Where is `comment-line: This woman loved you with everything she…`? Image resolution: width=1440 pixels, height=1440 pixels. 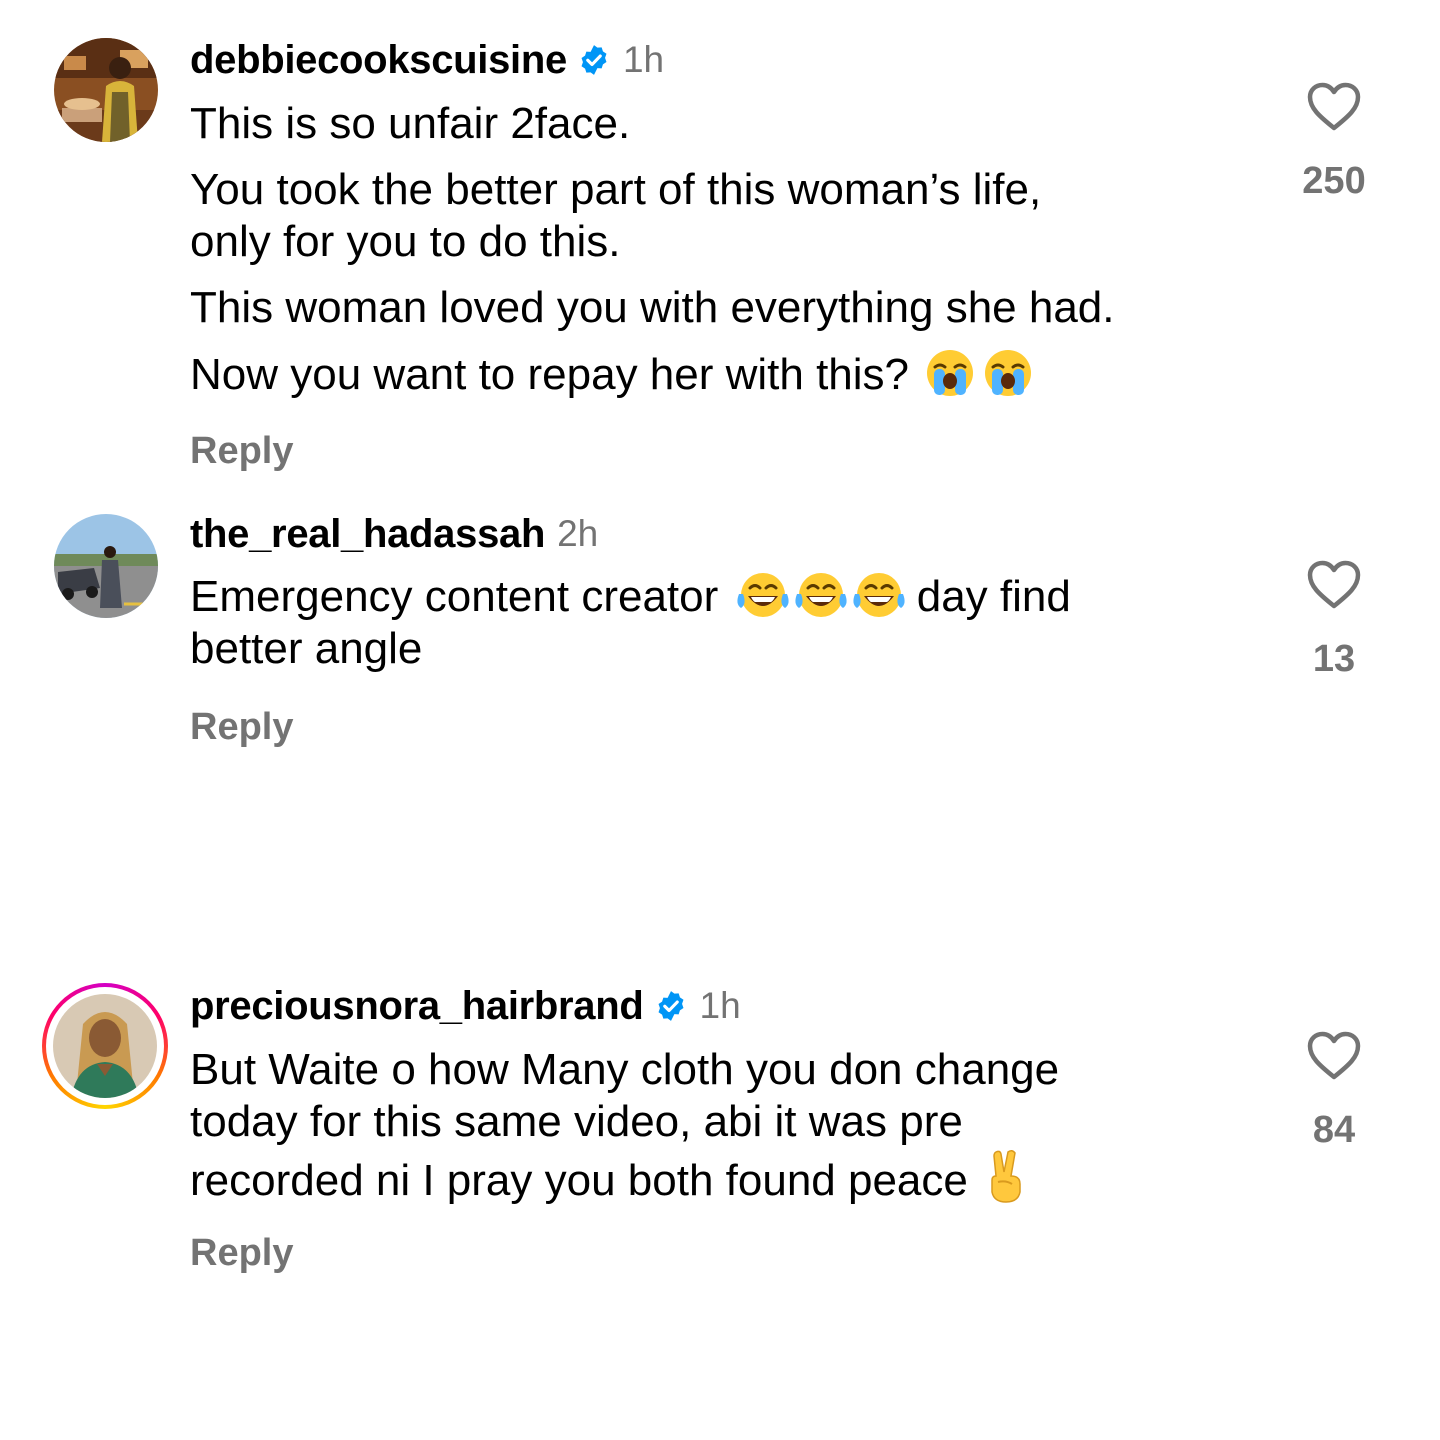 comment-line: This woman loved you with everything she… is located at coordinates (652, 307).